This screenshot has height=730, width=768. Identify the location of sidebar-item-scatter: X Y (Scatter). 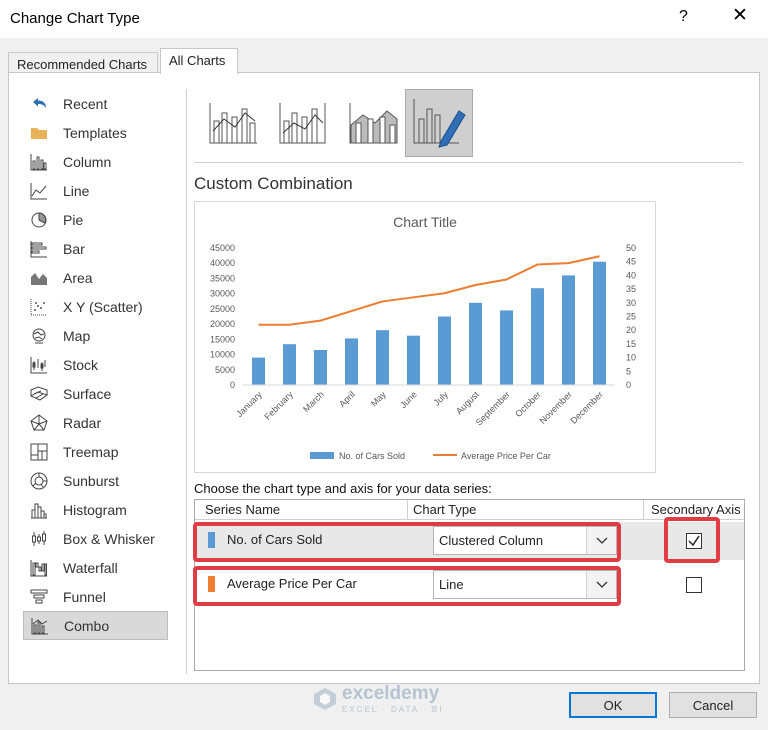
(95, 306).